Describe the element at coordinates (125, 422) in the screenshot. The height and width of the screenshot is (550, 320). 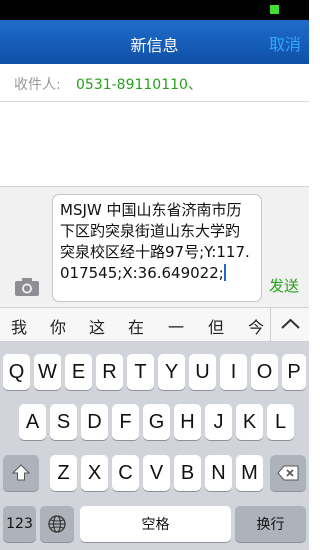
I see `key-f: F` at that location.